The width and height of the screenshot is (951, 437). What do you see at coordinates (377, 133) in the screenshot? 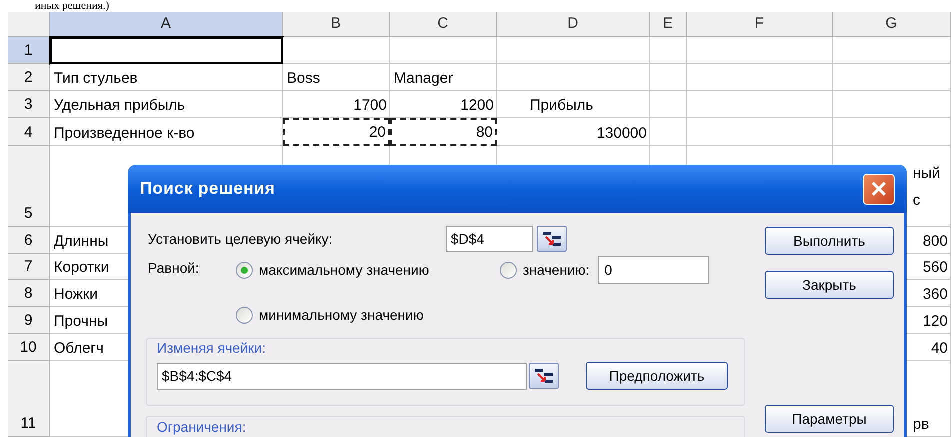
I see `cell-text: 20` at bounding box center [377, 133].